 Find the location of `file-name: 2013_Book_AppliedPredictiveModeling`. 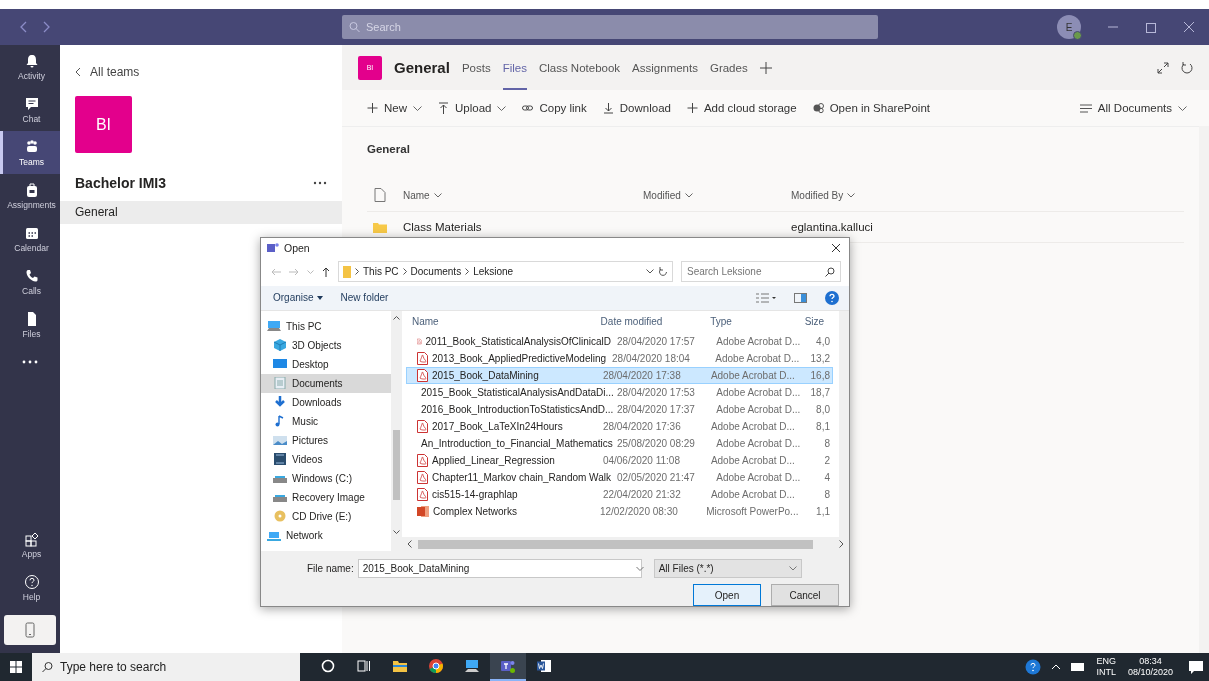

file-name: 2013_Book_AppliedPredictiveModeling is located at coordinates (519, 358).